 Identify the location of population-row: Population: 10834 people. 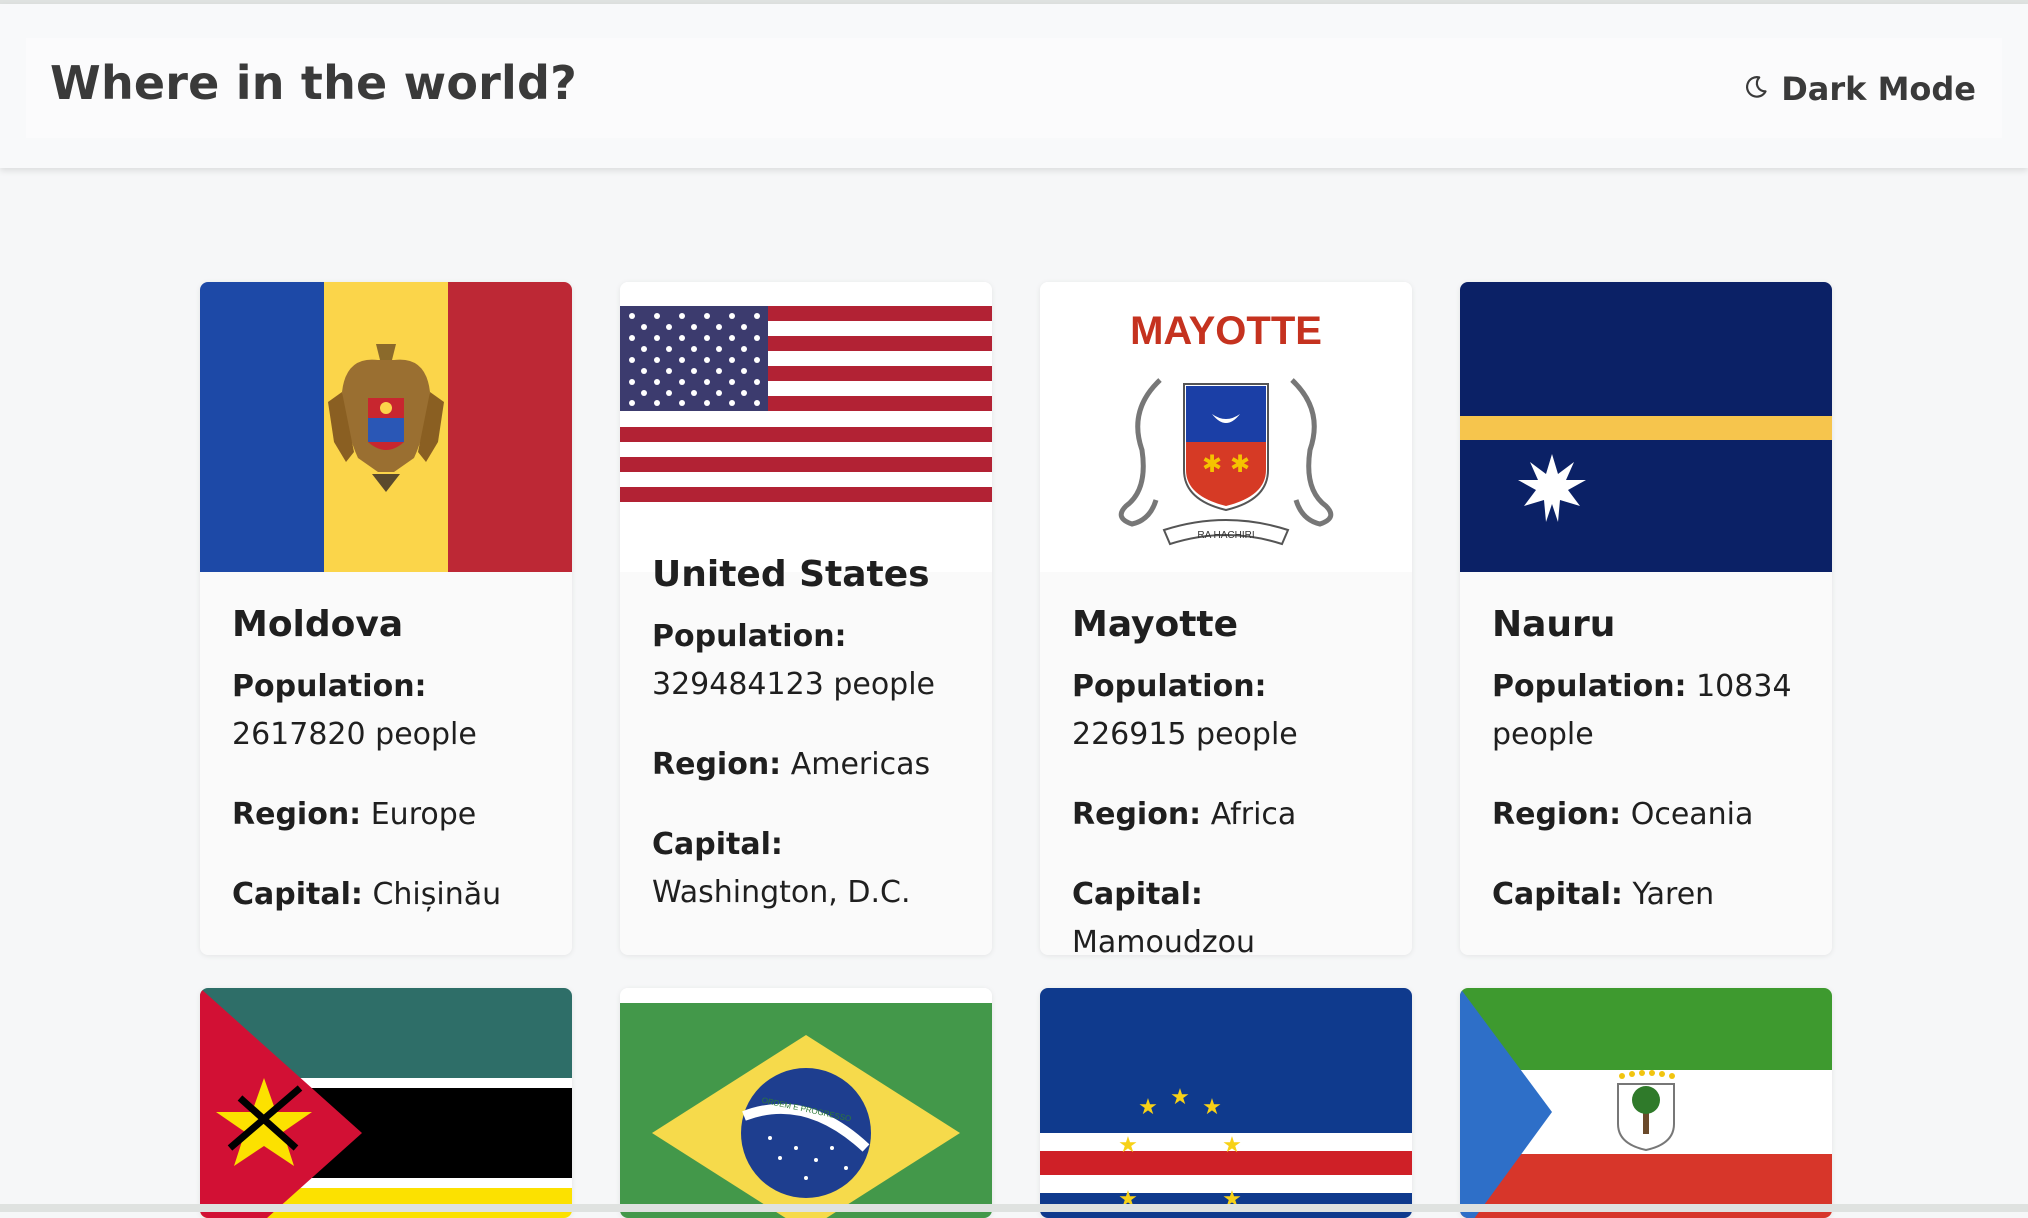
(1651, 711).